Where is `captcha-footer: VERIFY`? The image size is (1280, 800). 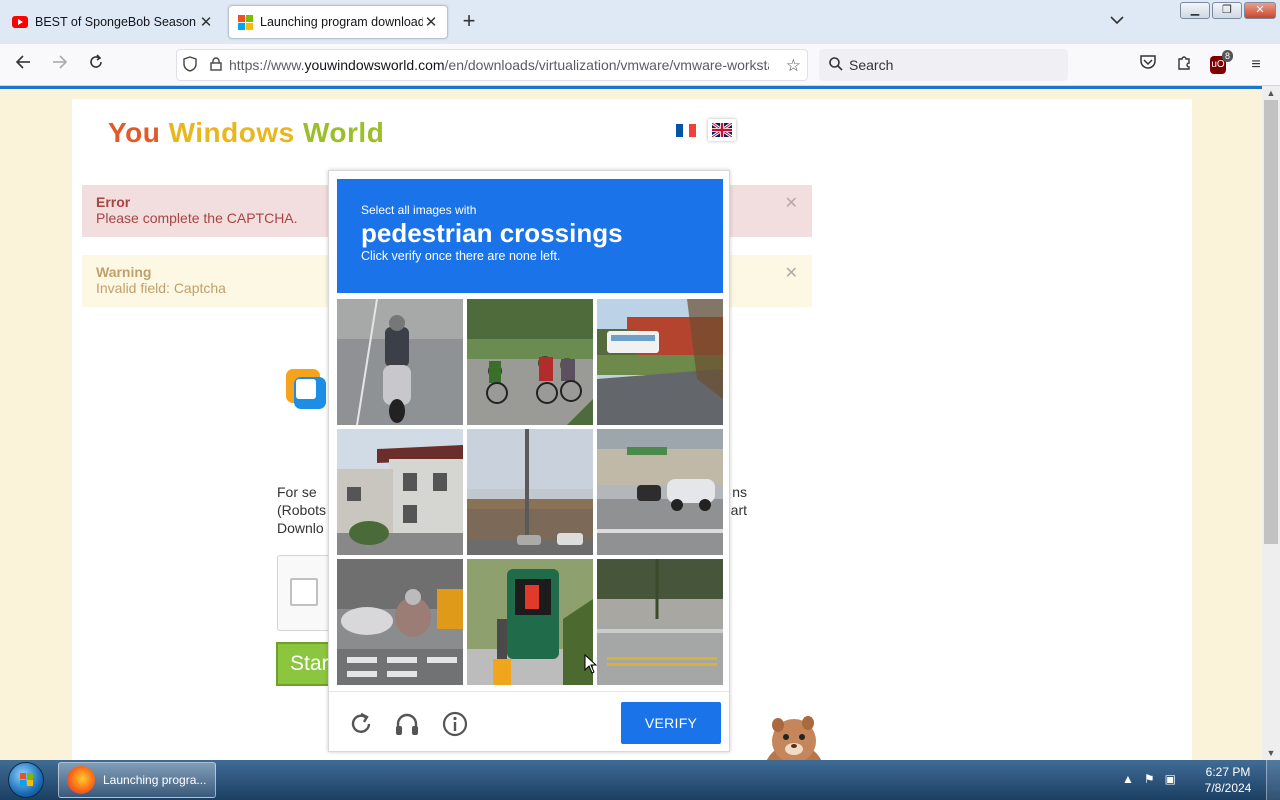 captcha-footer: VERIFY is located at coordinates (529, 721).